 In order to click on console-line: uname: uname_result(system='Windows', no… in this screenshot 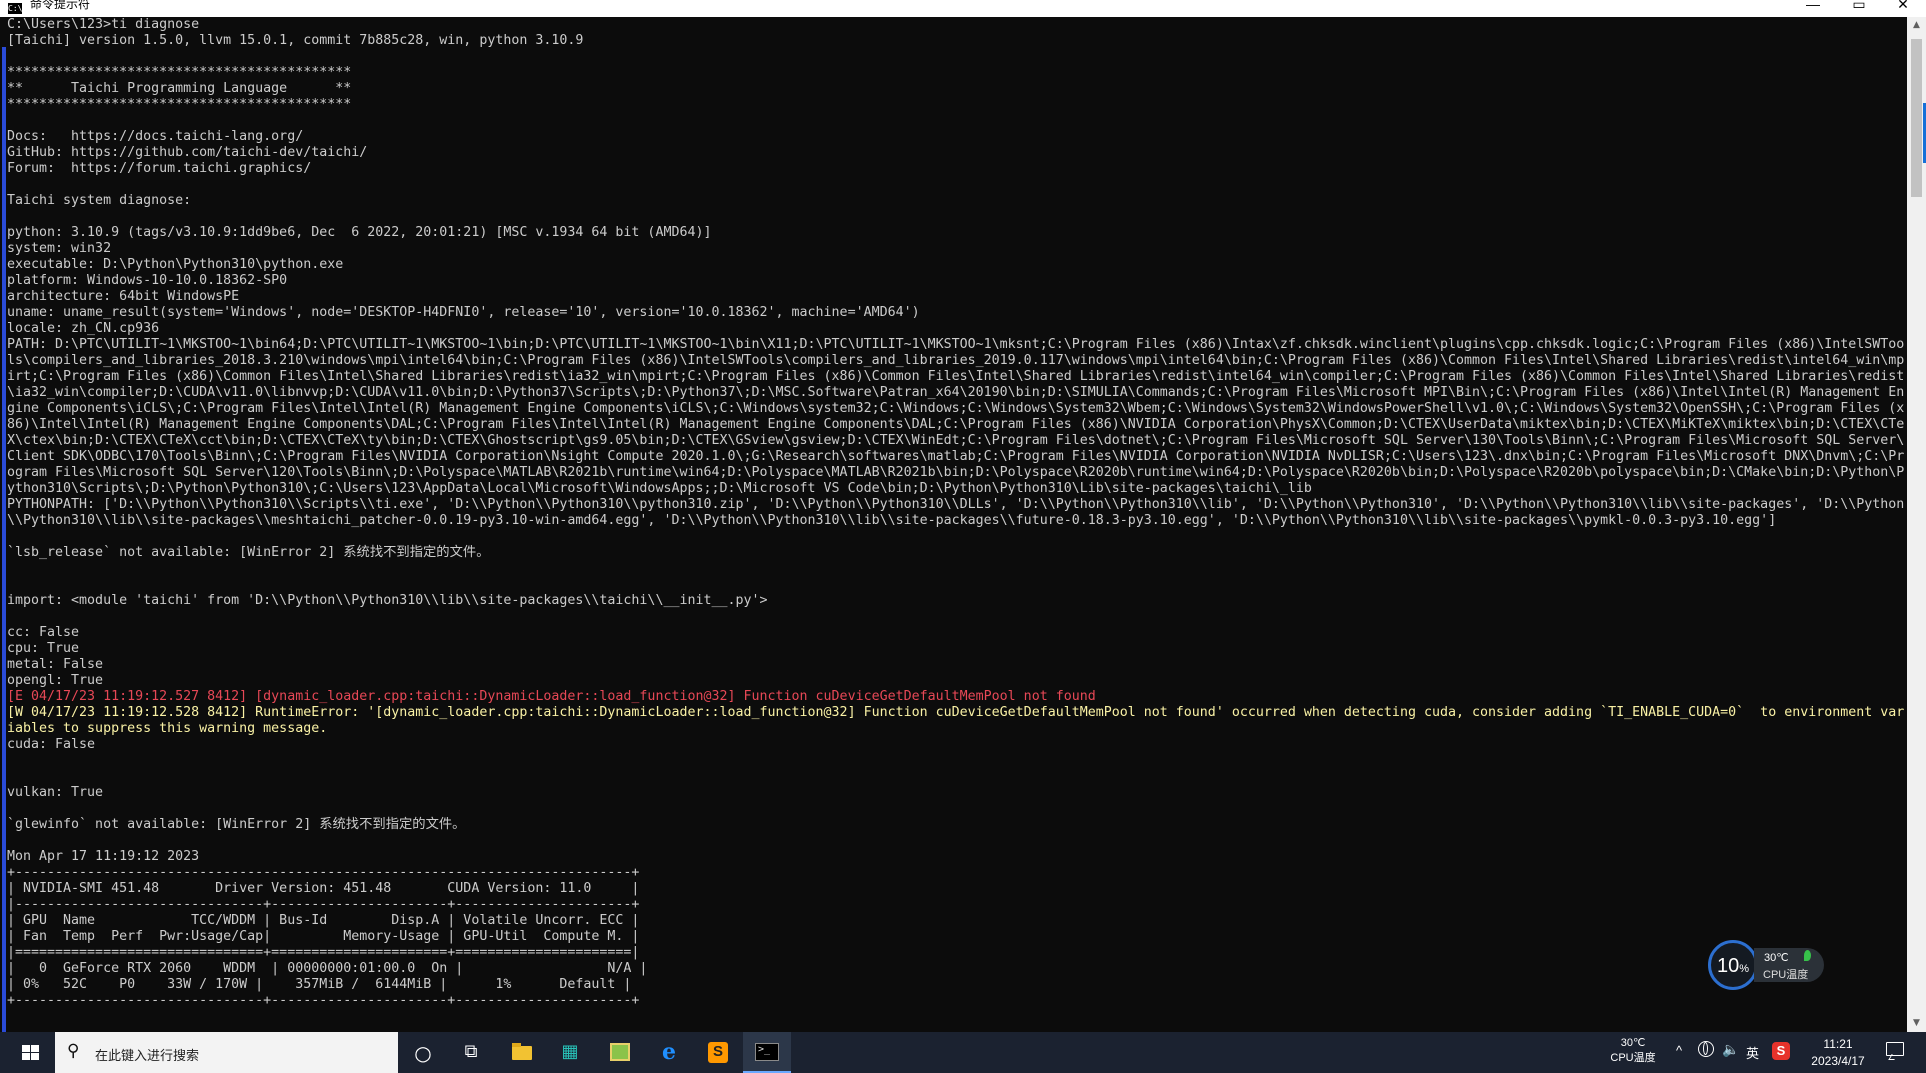, I will do `click(463, 312)`.